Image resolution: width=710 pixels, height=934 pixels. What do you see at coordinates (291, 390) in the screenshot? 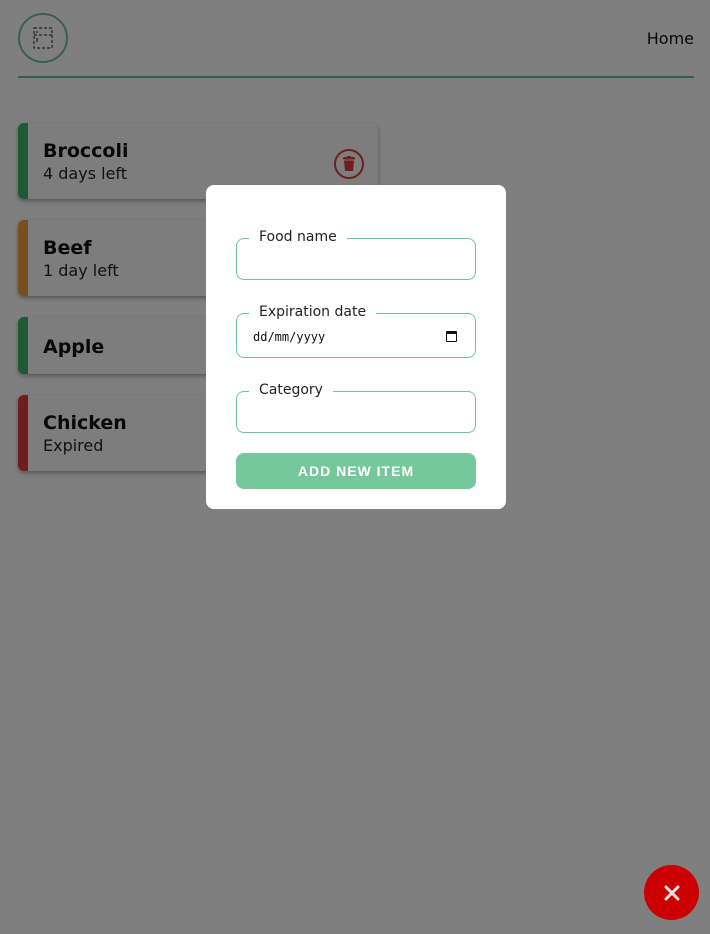
I see `category-label: Category` at bounding box center [291, 390].